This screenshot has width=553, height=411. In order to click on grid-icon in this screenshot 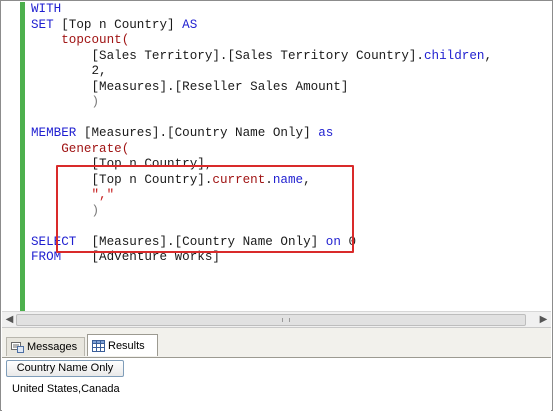, I will do `click(98, 346)`.